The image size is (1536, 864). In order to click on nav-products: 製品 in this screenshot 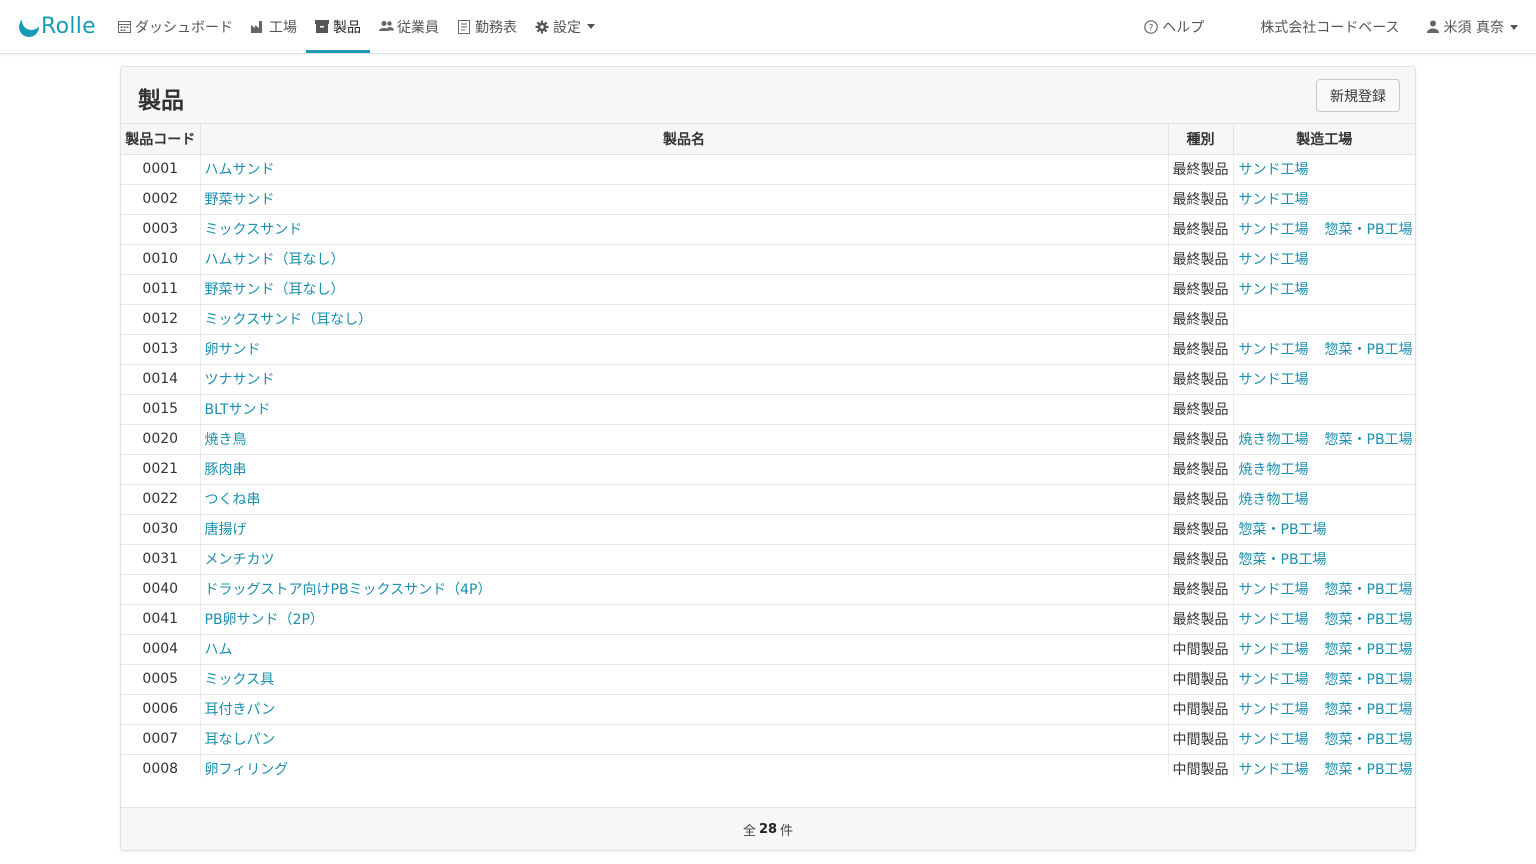, I will do `click(338, 26)`.